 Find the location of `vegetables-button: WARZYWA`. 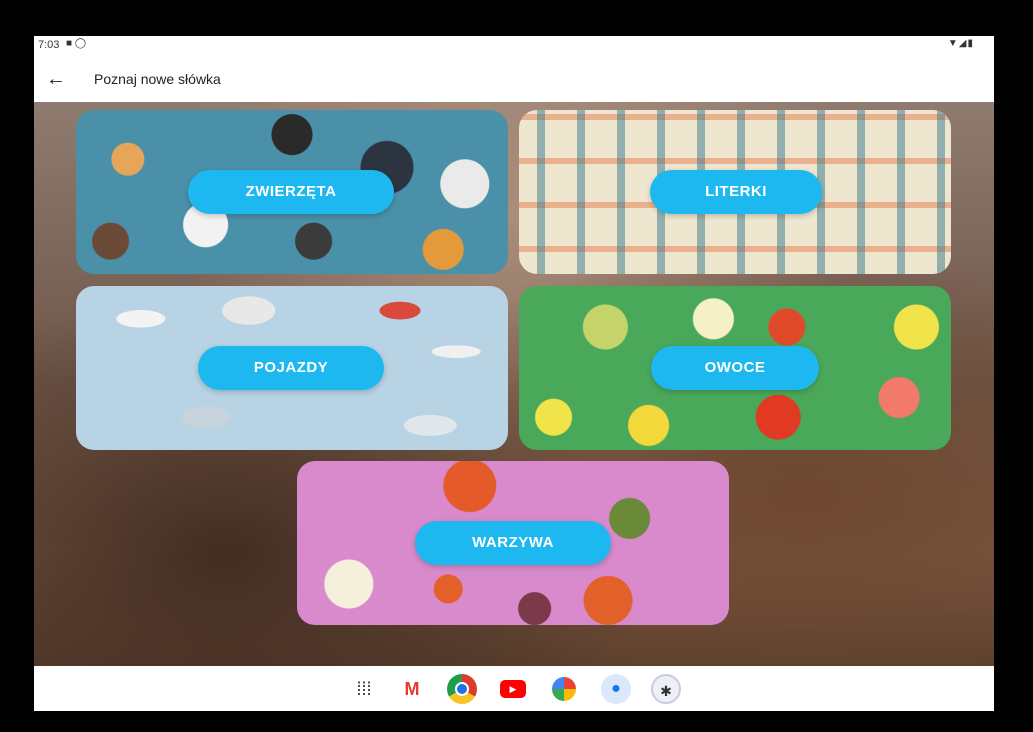

vegetables-button: WARZYWA is located at coordinates (513, 543).